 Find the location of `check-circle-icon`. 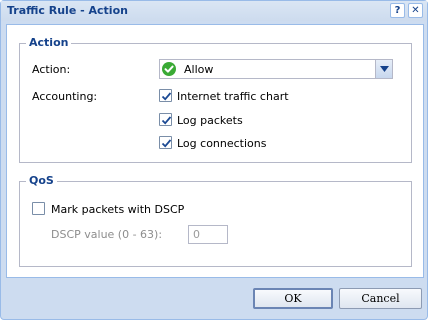

check-circle-icon is located at coordinates (169, 69).